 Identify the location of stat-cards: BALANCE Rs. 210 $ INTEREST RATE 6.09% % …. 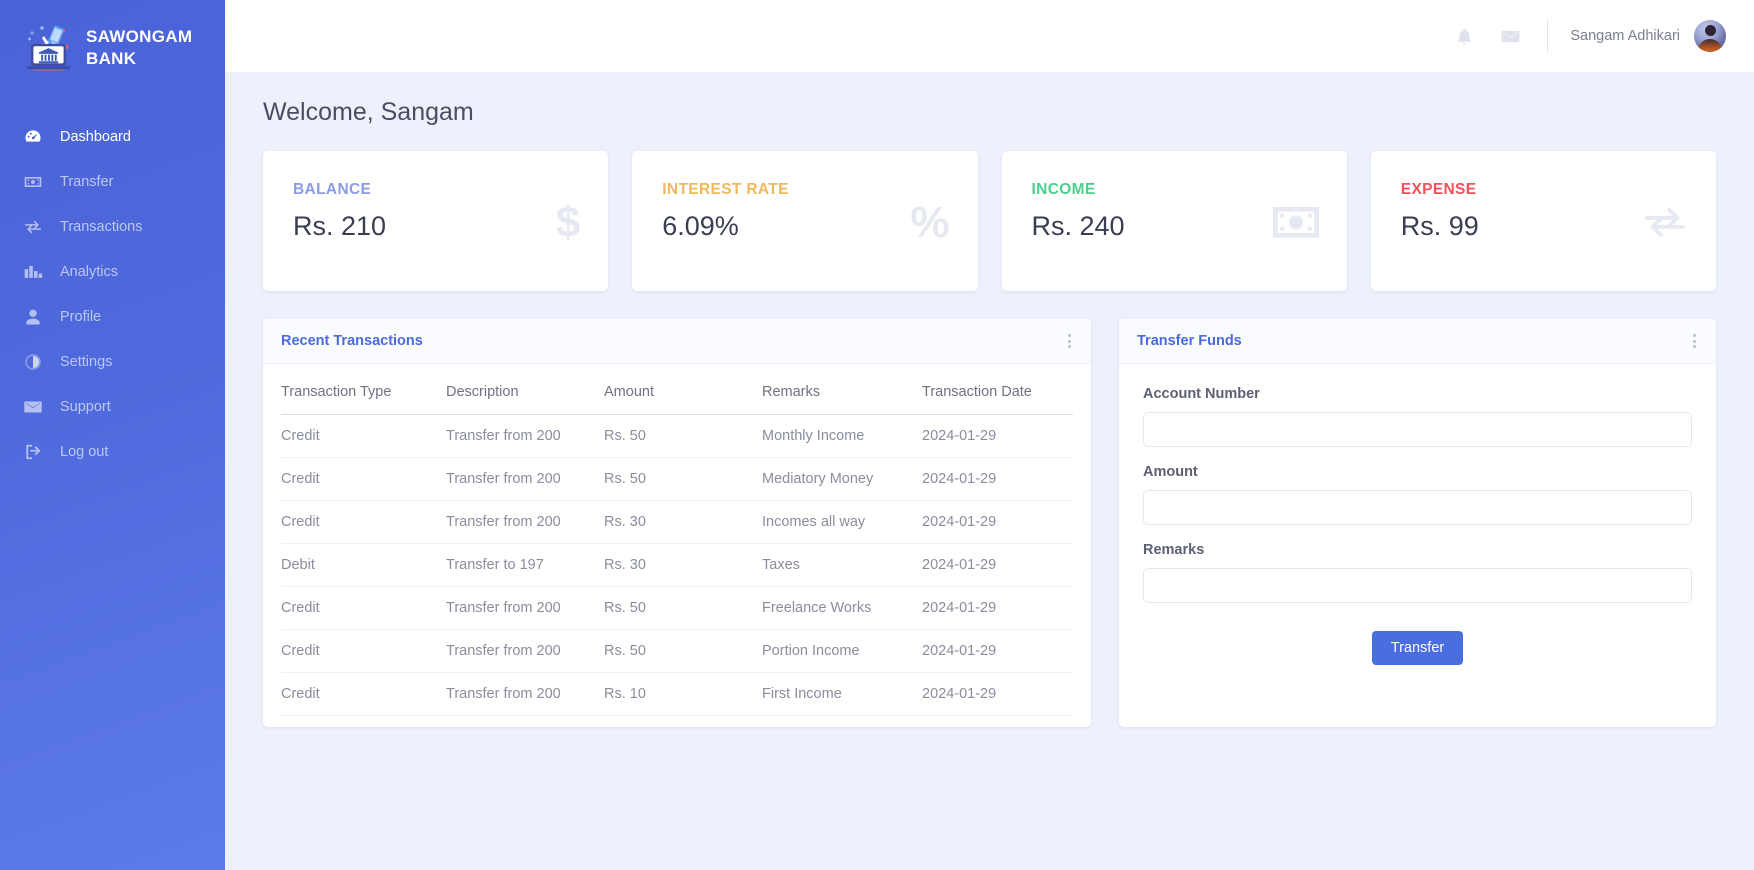
(989, 221).